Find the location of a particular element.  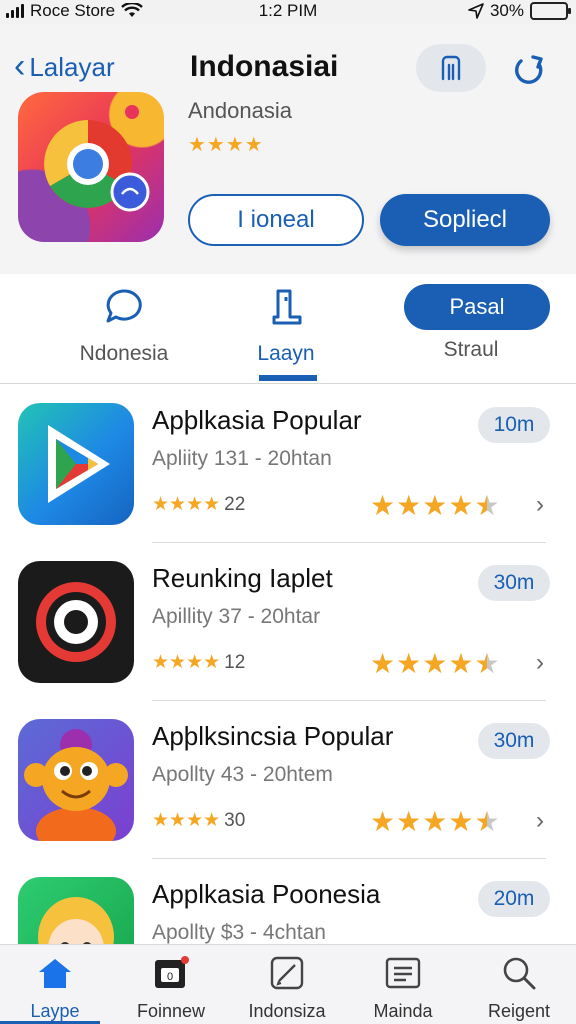

search-icon is located at coordinates (519, 973).